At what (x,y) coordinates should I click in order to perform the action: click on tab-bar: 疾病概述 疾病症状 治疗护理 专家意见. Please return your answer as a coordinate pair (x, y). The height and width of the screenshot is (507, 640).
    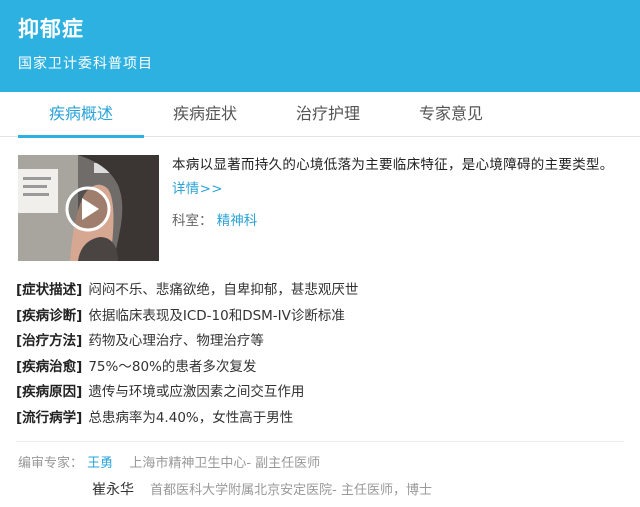
    Looking at the image, I should click on (320, 115).